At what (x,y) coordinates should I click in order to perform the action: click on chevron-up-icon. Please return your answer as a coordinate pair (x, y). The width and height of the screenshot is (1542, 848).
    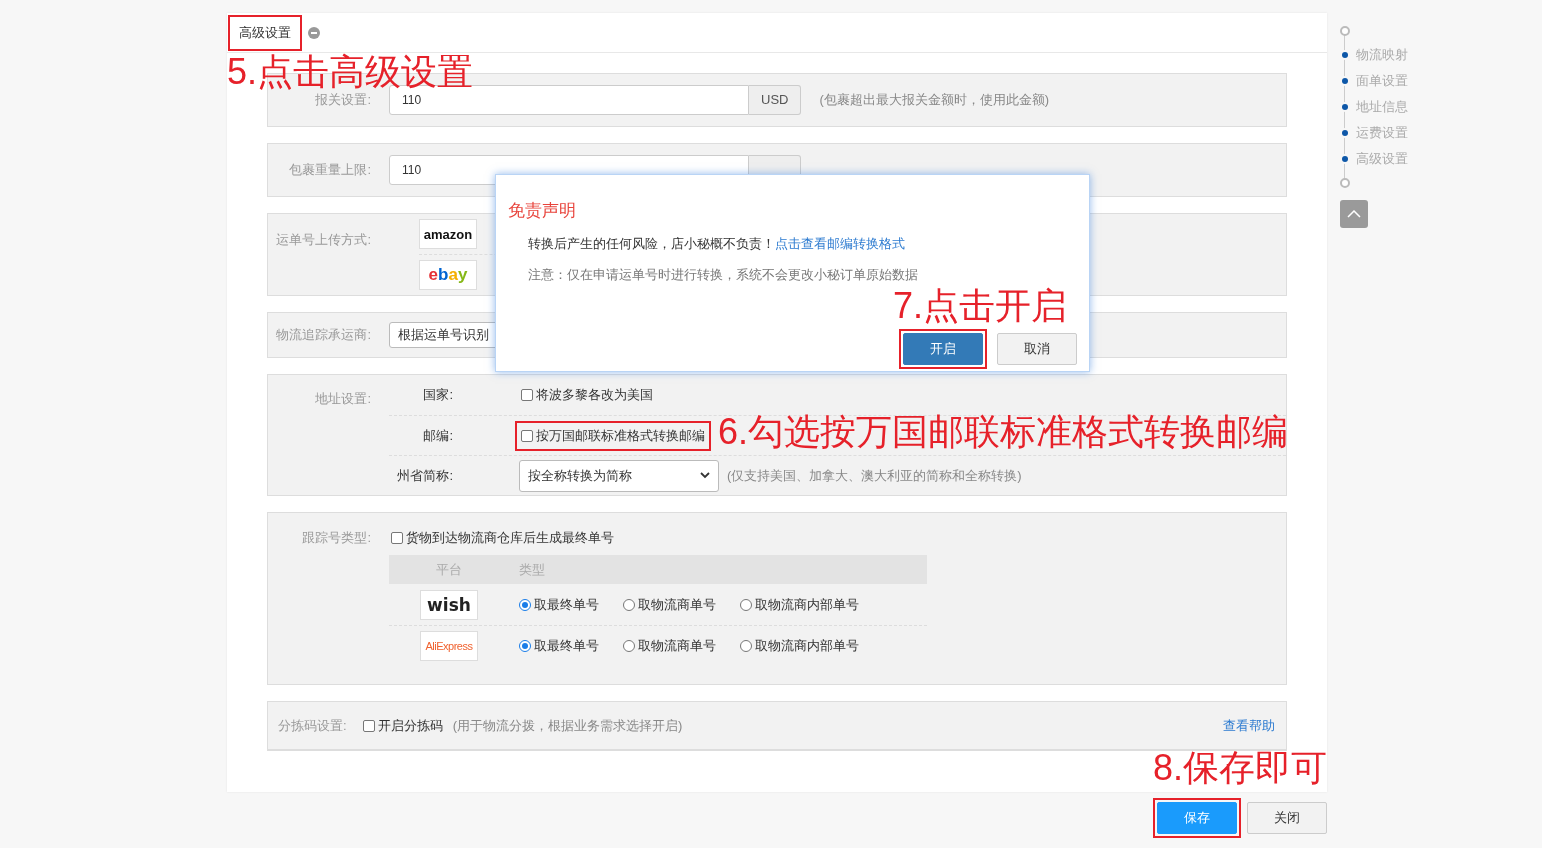
    Looking at the image, I should click on (1354, 214).